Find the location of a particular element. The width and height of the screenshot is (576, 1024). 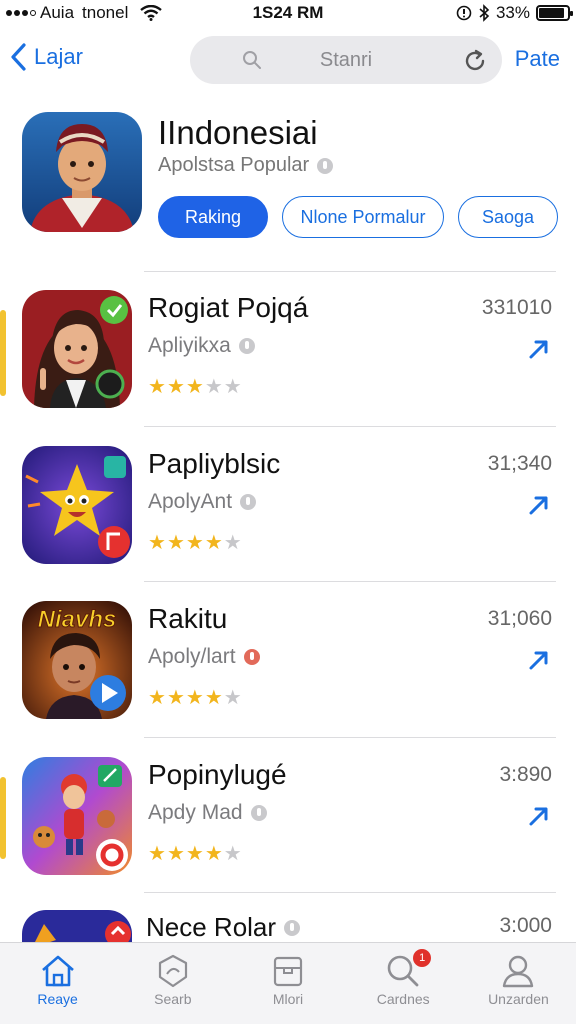

app-name: Nece Rolar is located at coordinates (223, 927).